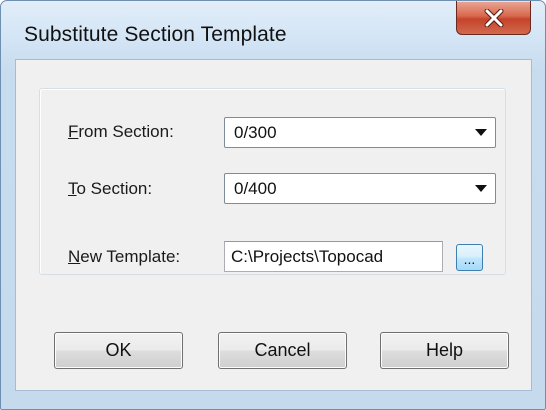 This screenshot has height=410, width=546. Describe the element at coordinates (72, 188) in the screenshot. I see `to-section-mnemonic: T` at that location.